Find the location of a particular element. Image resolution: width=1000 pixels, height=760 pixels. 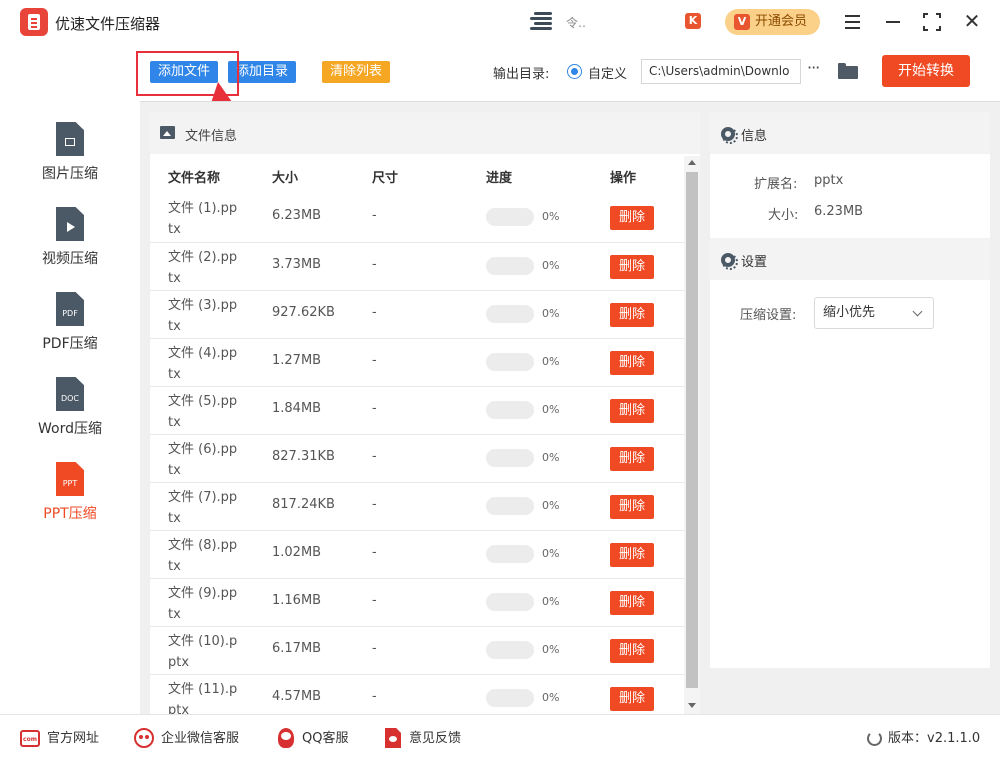

minimize-icon is located at coordinates (894, 22).